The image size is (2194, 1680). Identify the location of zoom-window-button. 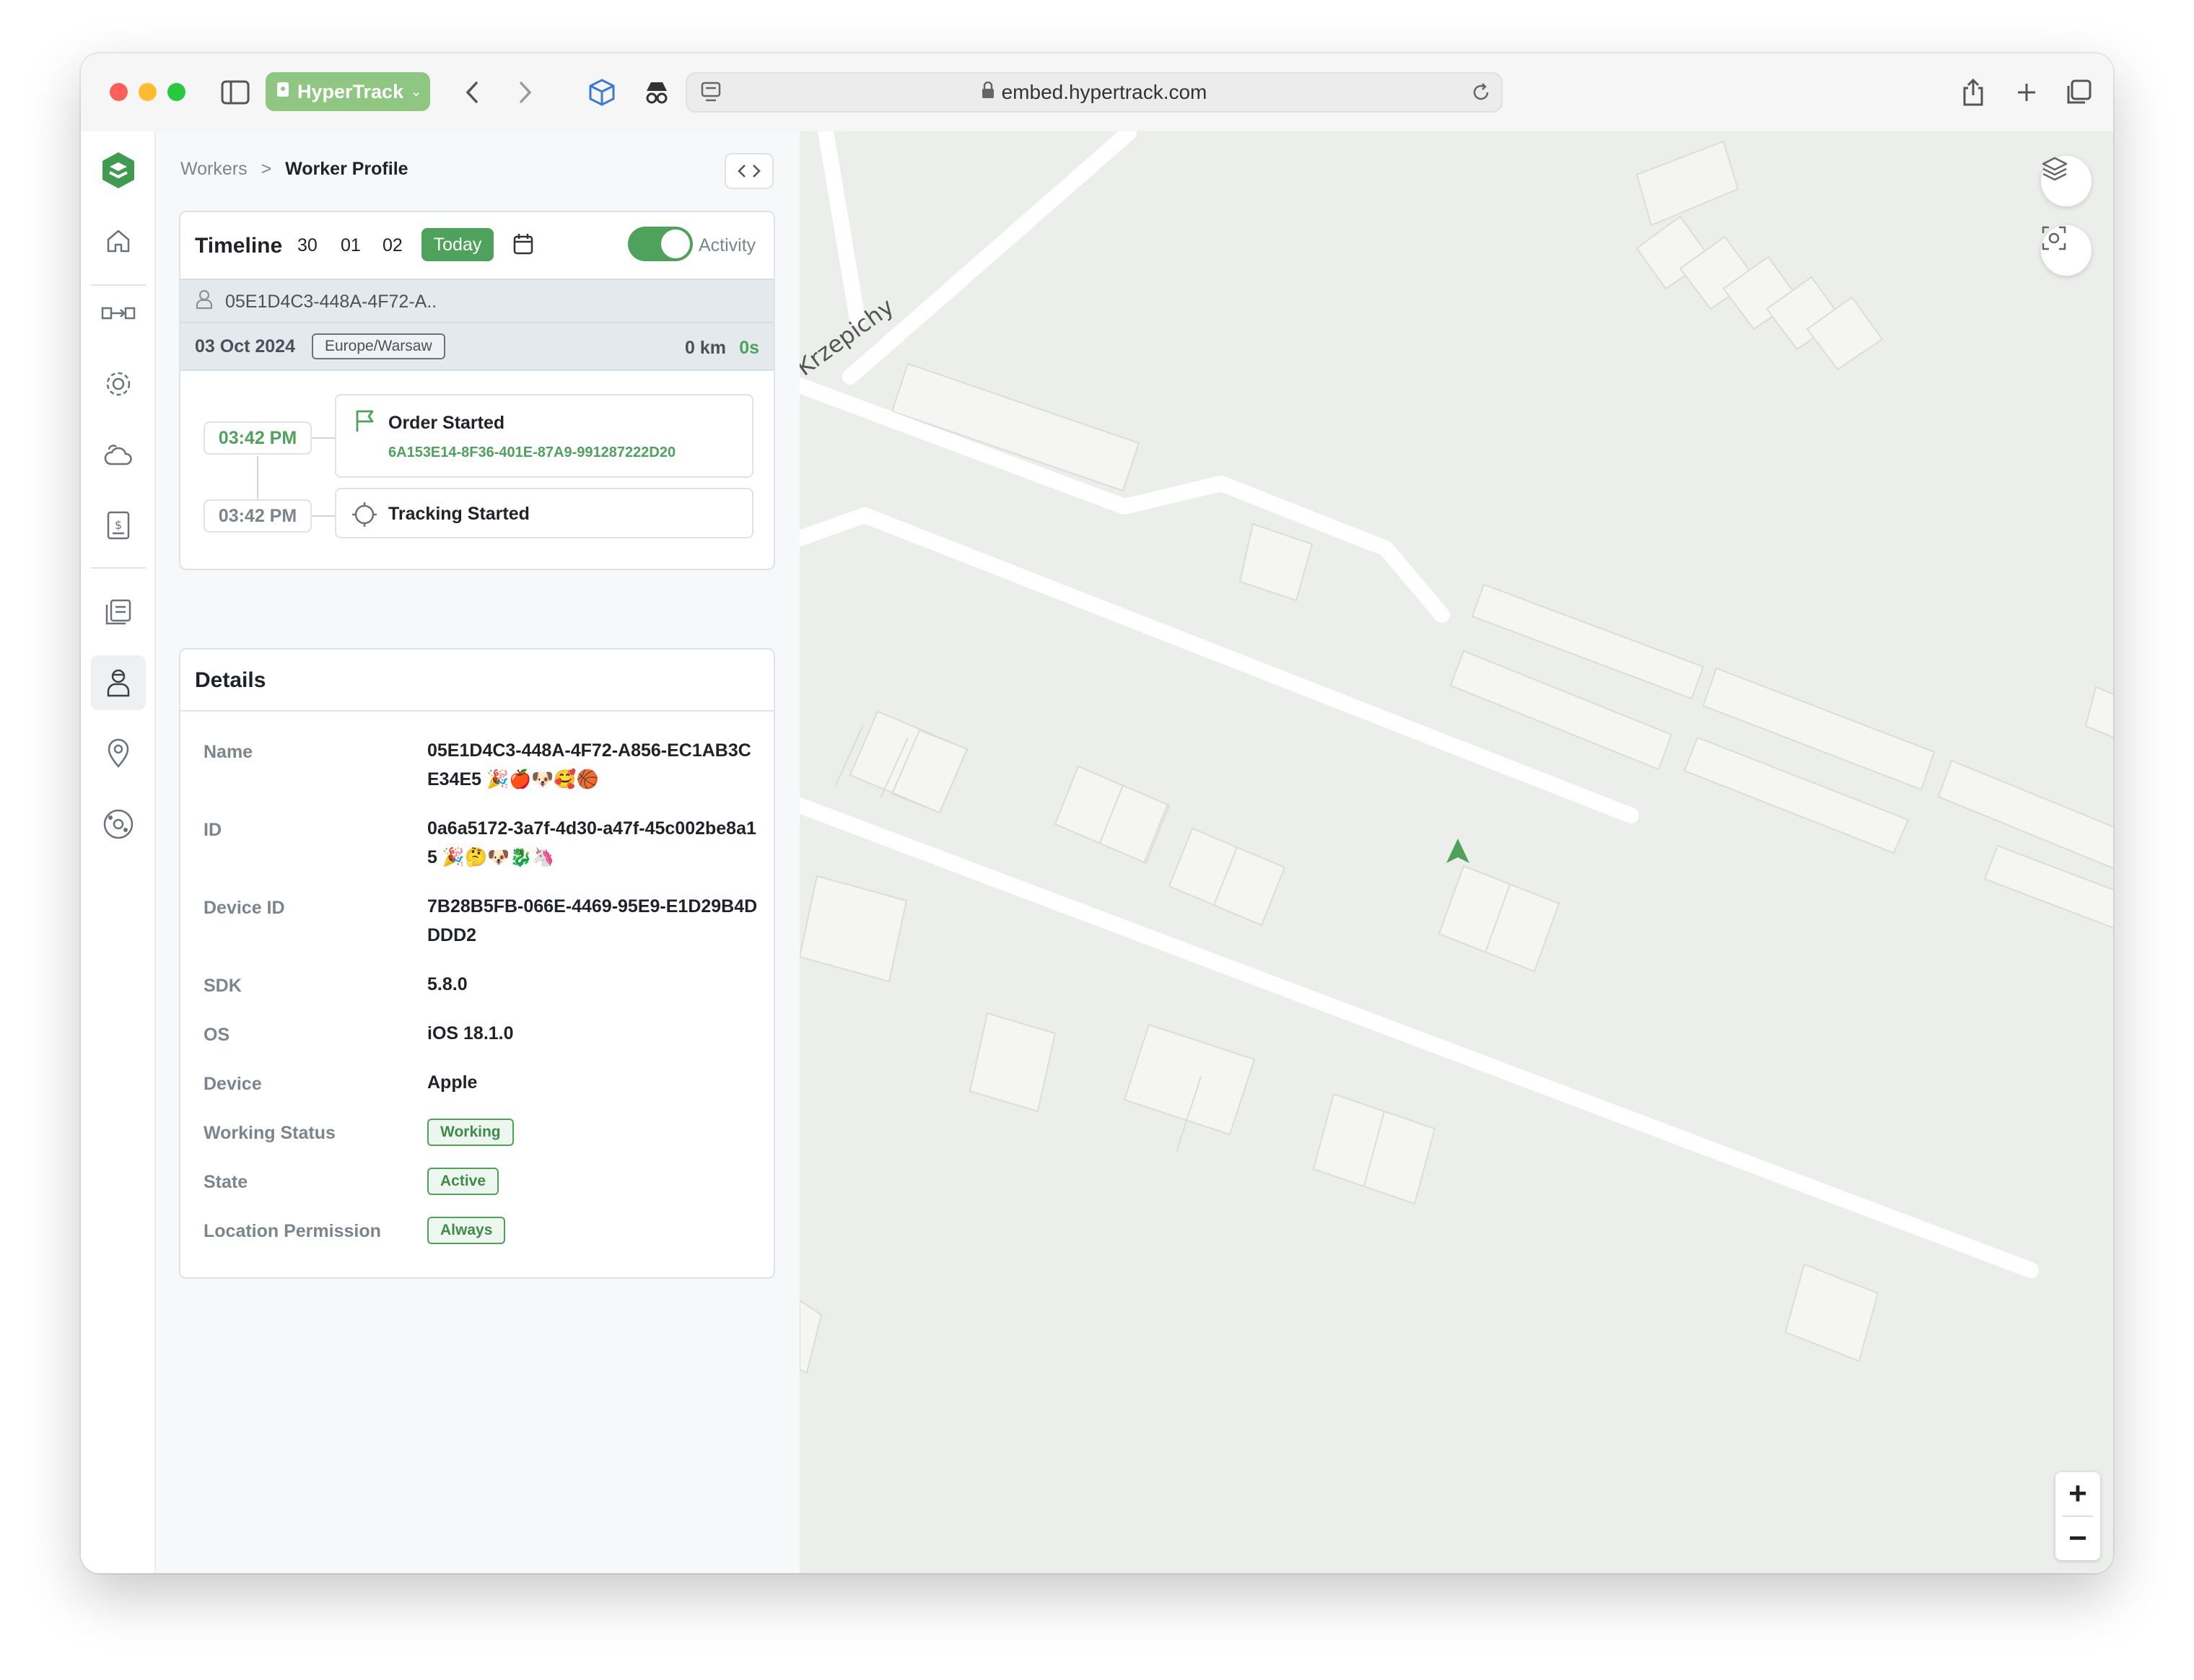
(176, 92).